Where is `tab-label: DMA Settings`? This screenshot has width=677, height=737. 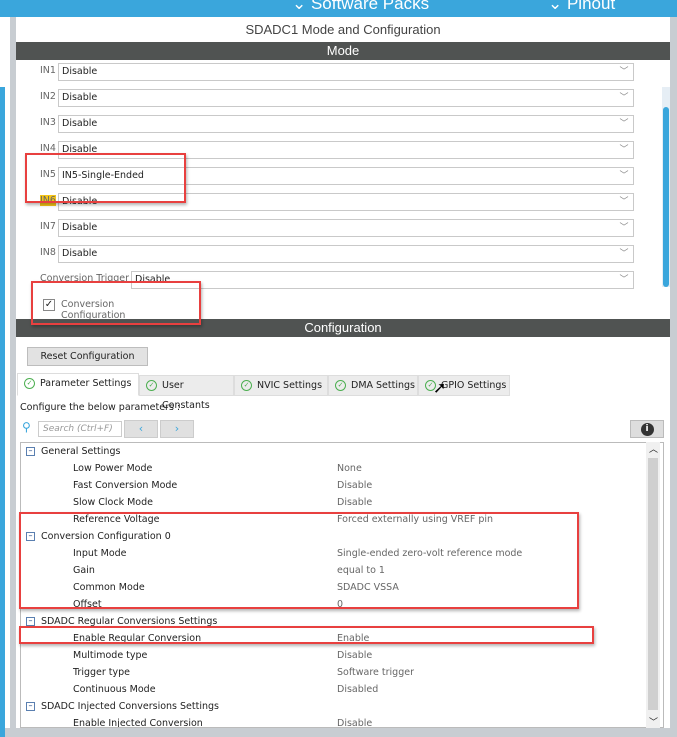 tab-label: DMA Settings is located at coordinates (383, 385).